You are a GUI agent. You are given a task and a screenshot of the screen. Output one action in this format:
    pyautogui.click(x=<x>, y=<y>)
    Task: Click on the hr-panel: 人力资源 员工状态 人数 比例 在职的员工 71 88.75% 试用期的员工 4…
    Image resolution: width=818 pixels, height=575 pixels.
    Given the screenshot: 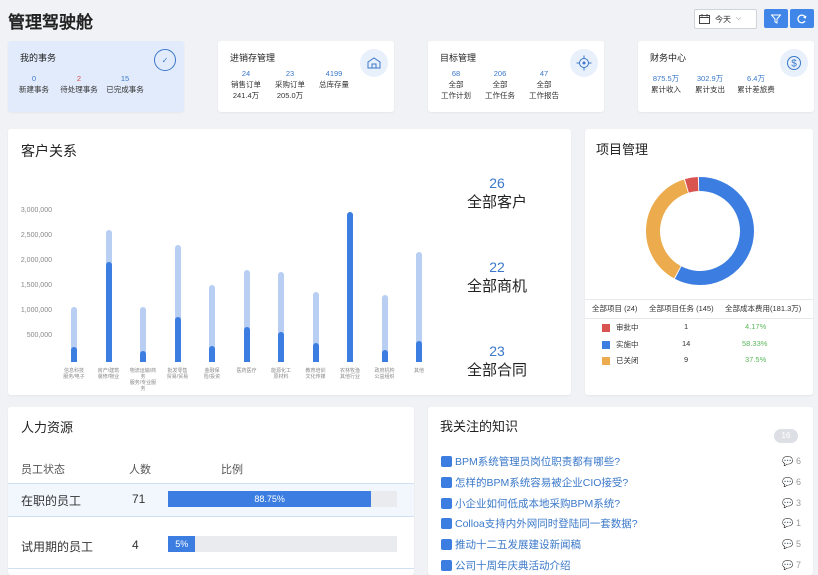 What is the action you would take?
    pyautogui.click(x=211, y=491)
    